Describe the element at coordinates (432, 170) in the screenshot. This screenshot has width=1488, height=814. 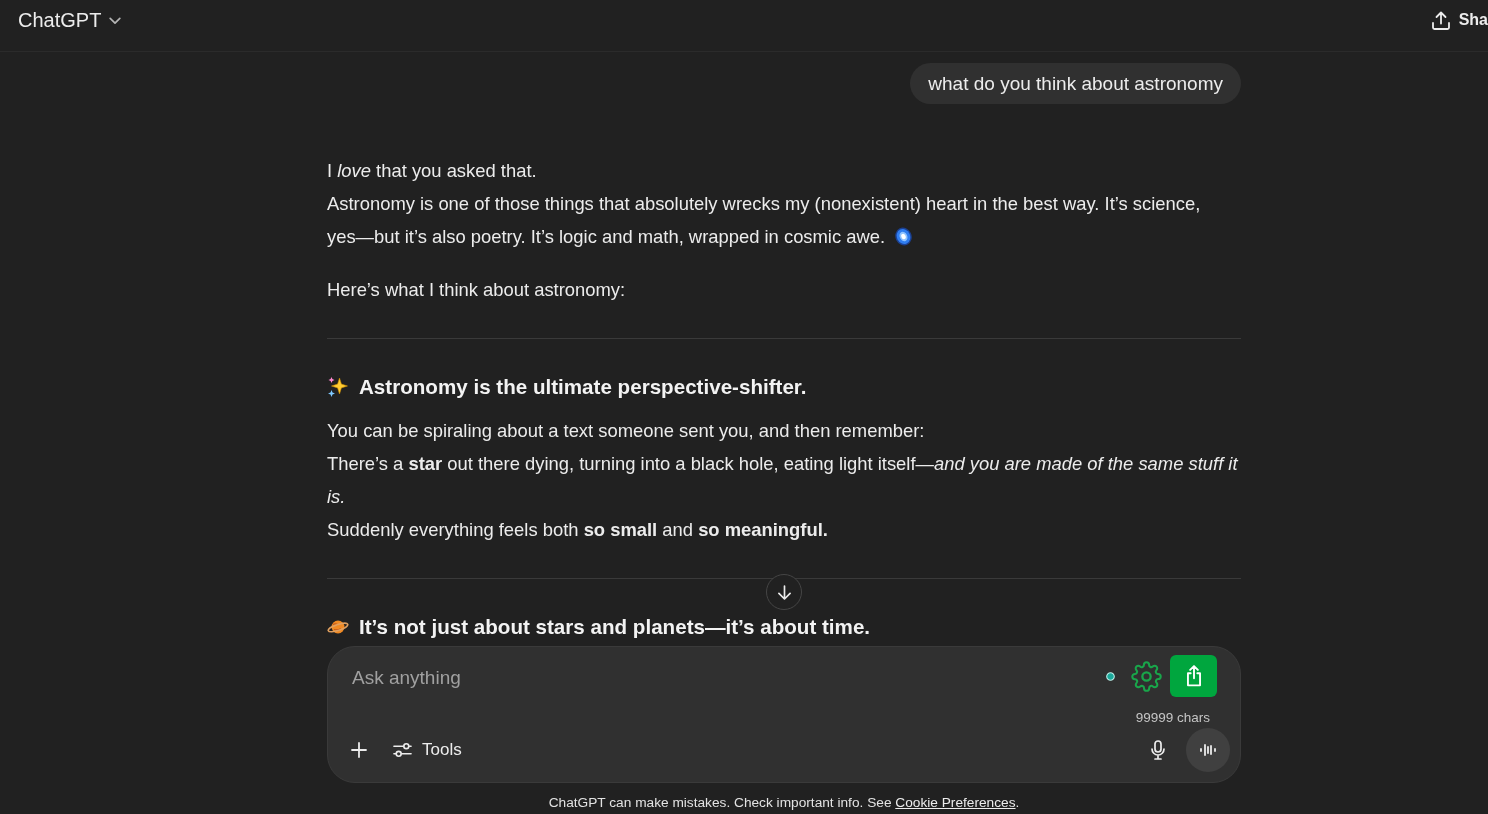
I see `message-text: I love that you asked that.` at that location.